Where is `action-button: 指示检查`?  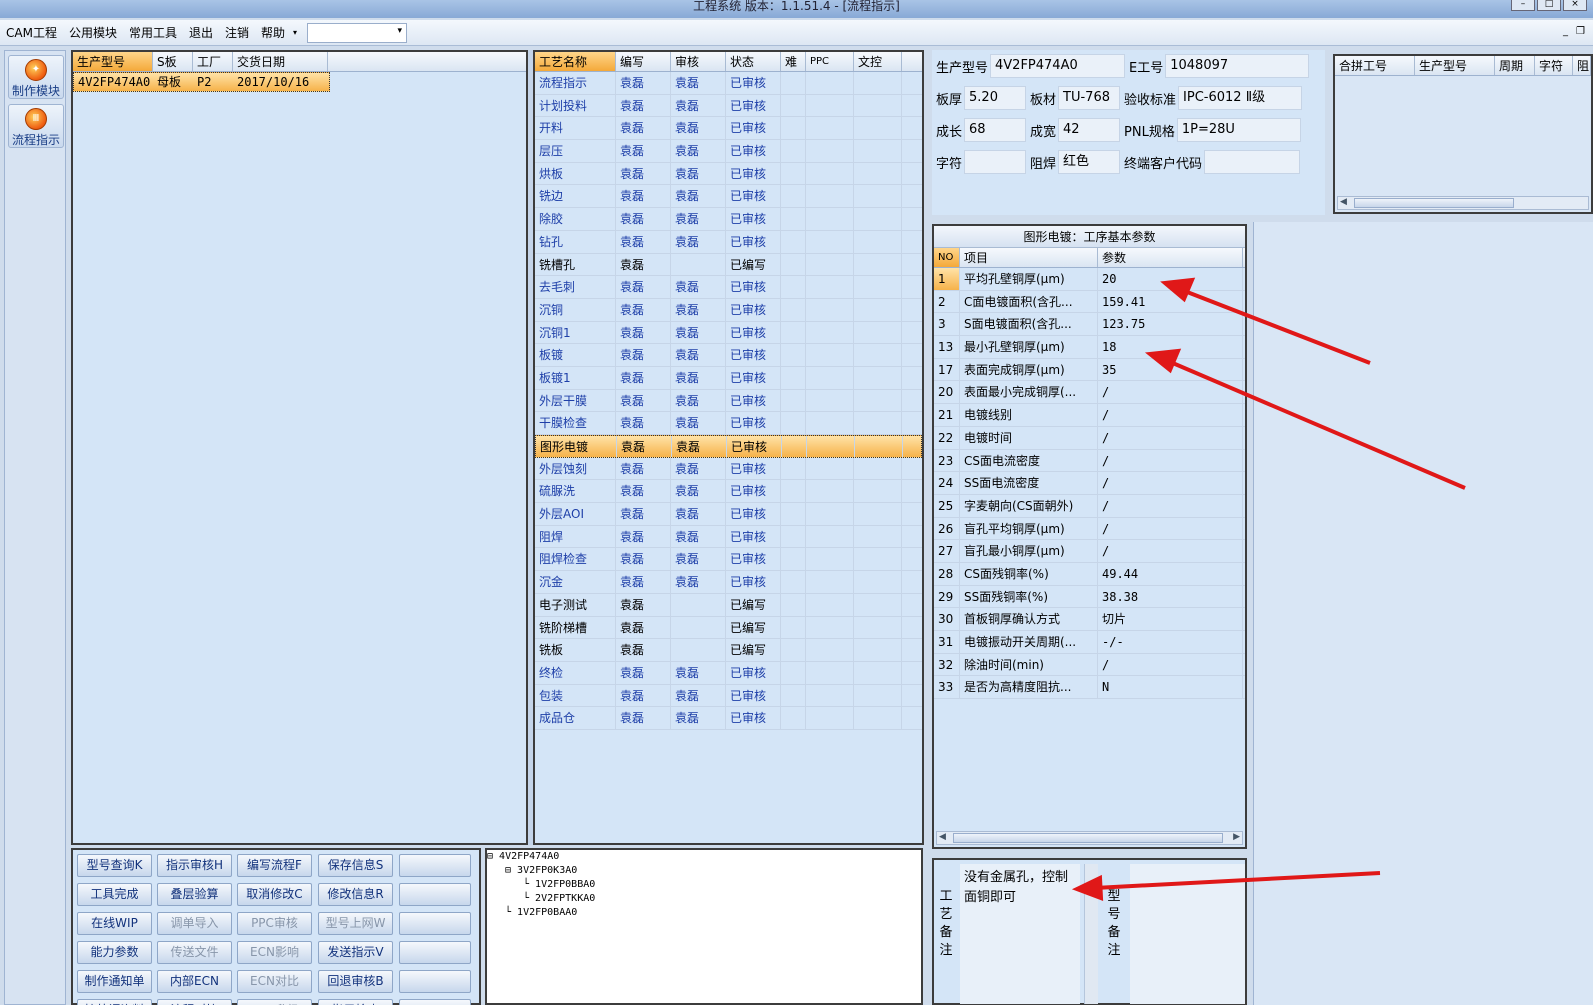
action-button: 指示检查 is located at coordinates (355, 1002).